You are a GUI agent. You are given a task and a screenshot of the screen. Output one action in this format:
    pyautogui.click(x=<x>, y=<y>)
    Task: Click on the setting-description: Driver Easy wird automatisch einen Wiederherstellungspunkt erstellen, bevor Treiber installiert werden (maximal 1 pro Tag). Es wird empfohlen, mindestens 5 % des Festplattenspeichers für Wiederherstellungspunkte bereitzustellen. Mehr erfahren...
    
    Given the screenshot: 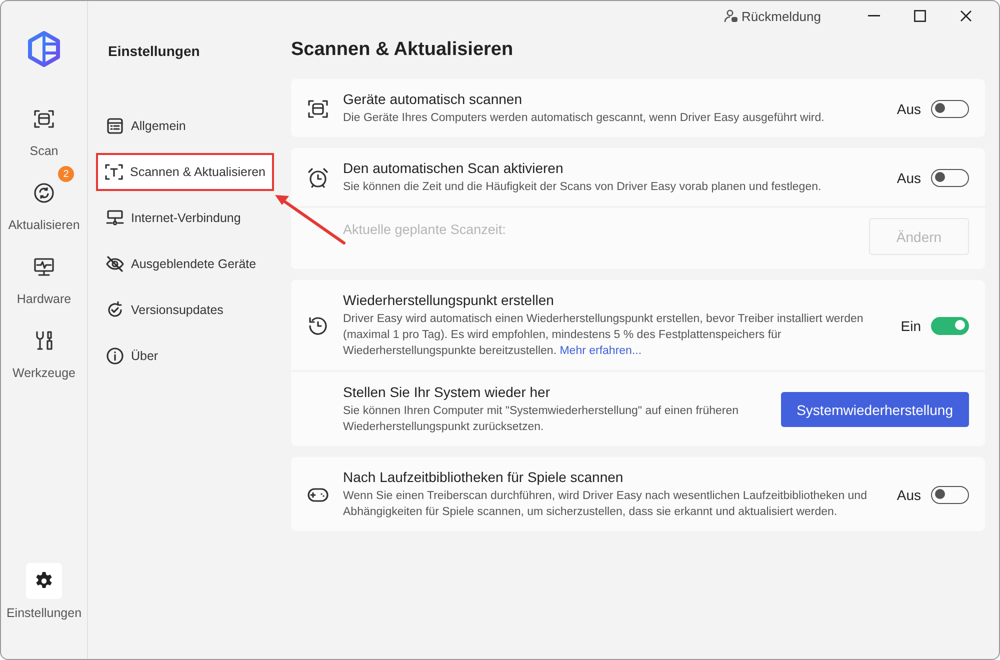 What is the action you would take?
    pyautogui.click(x=603, y=335)
    